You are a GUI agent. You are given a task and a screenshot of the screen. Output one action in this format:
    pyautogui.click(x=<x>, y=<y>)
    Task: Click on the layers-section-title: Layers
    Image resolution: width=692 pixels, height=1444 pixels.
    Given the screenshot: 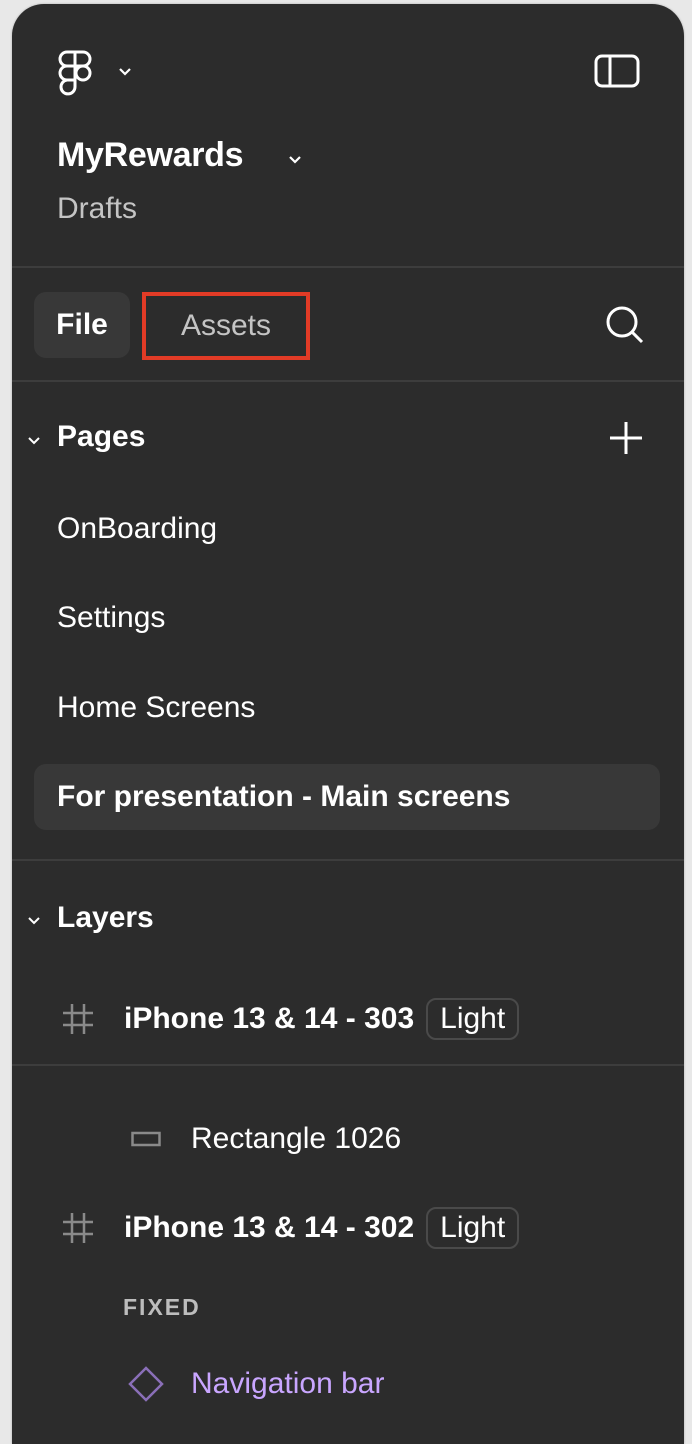 What is the action you would take?
    pyautogui.click(x=105, y=917)
    